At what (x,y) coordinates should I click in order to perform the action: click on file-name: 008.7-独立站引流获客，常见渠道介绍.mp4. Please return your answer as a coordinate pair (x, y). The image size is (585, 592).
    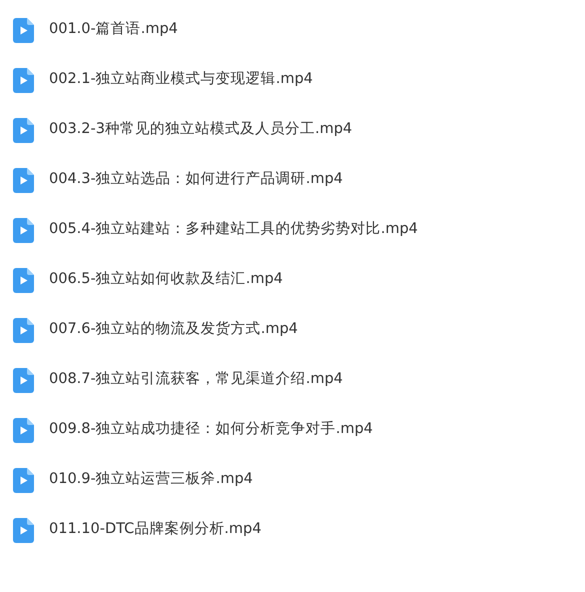
    Looking at the image, I should click on (196, 380).